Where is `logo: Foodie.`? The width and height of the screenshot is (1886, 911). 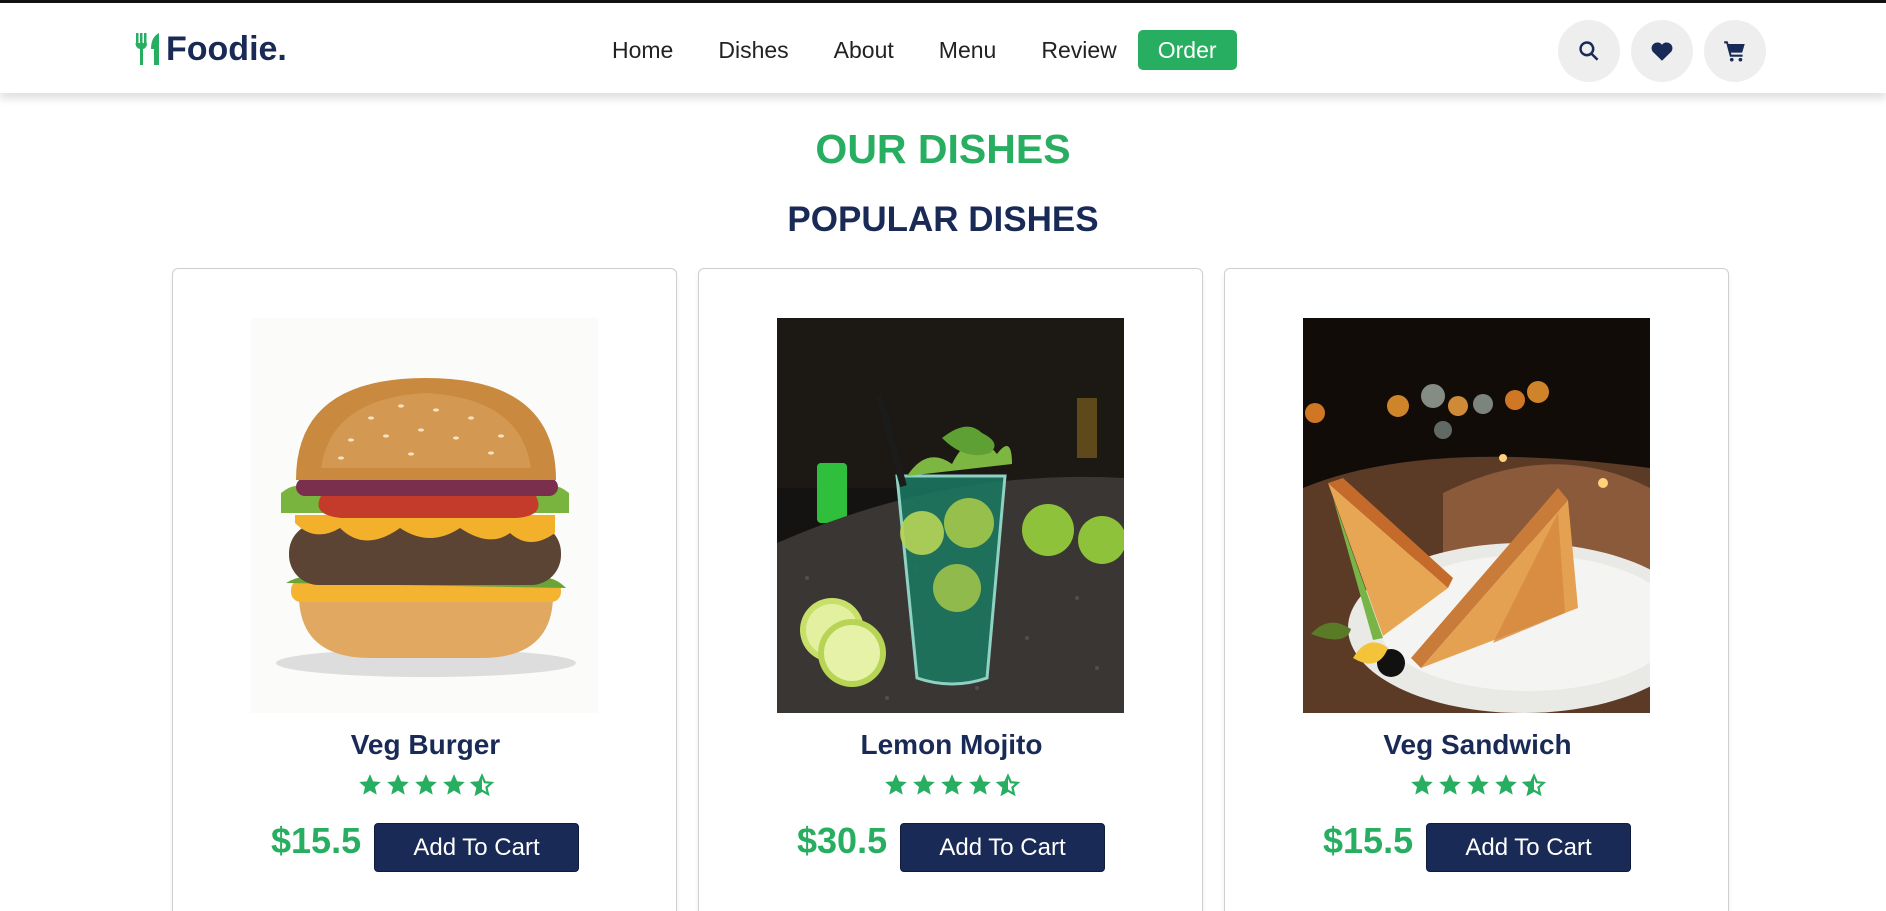
logo: Foodie. is located at coordinates (209, 49).